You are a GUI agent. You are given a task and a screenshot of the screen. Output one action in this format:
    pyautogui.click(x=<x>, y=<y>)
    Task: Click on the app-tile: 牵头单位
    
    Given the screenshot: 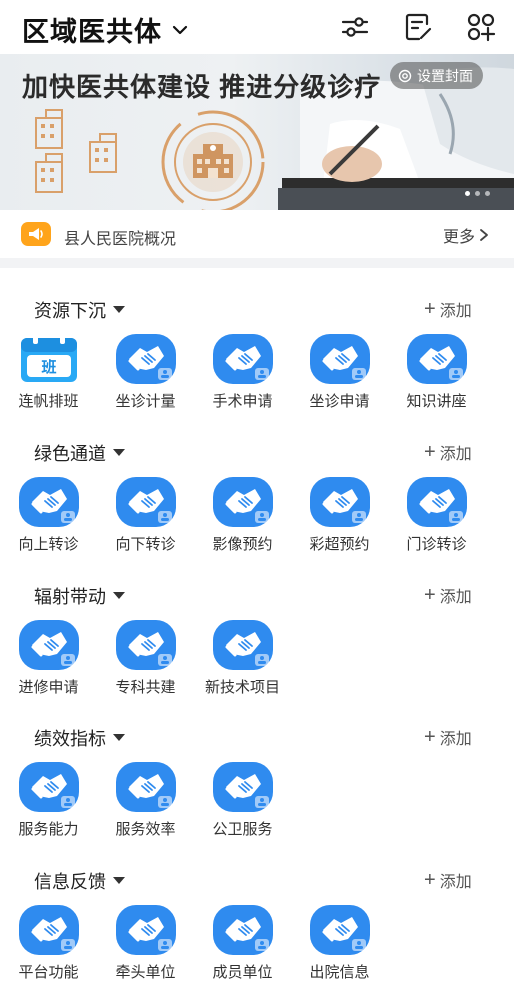 What is the action you would take?
    pyautogui.click(x=145, y=945)
    